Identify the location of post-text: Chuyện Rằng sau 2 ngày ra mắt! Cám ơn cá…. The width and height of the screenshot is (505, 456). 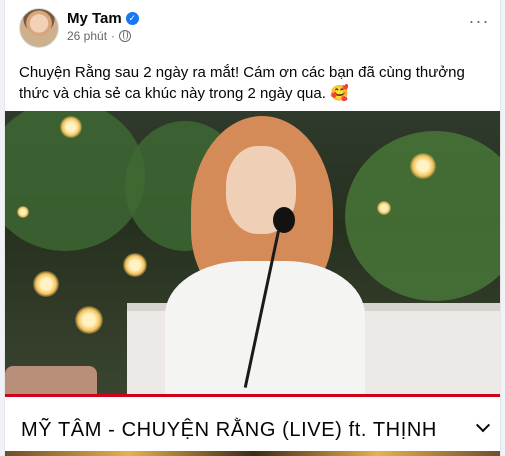
(242, 83).